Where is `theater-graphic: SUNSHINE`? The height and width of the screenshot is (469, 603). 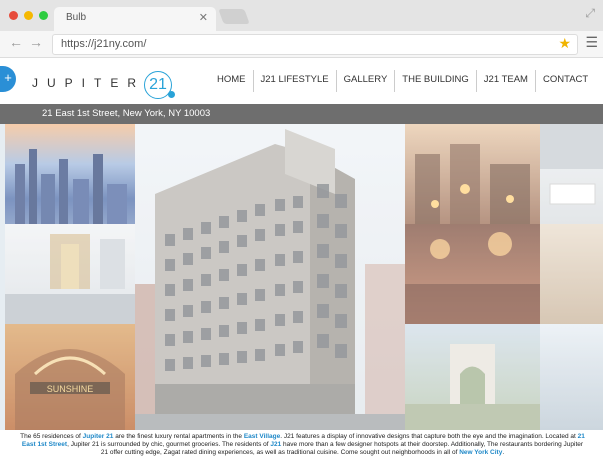 theater-graphic: SUNSHINE is located at coordinates (70, 389).